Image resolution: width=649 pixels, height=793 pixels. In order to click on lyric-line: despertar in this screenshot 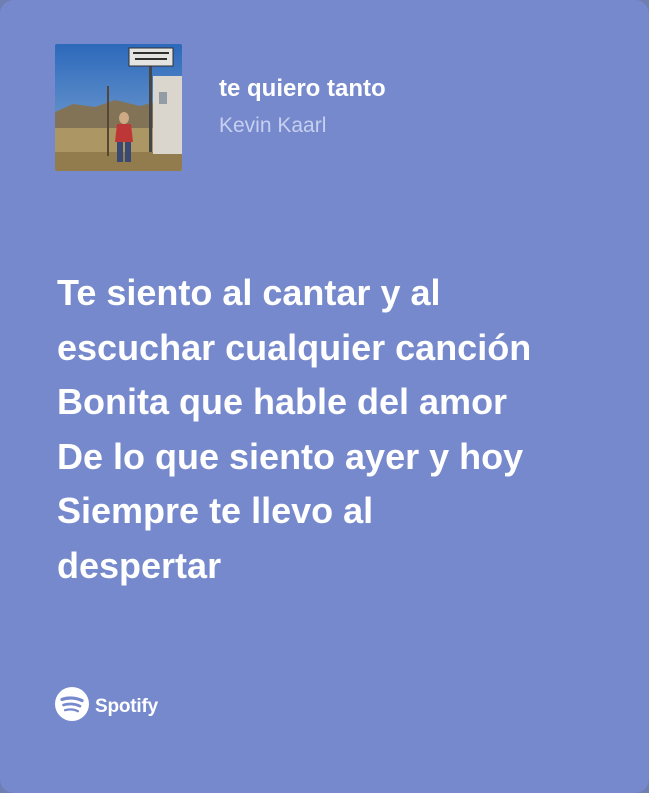, I will do `click(139, 565)`.